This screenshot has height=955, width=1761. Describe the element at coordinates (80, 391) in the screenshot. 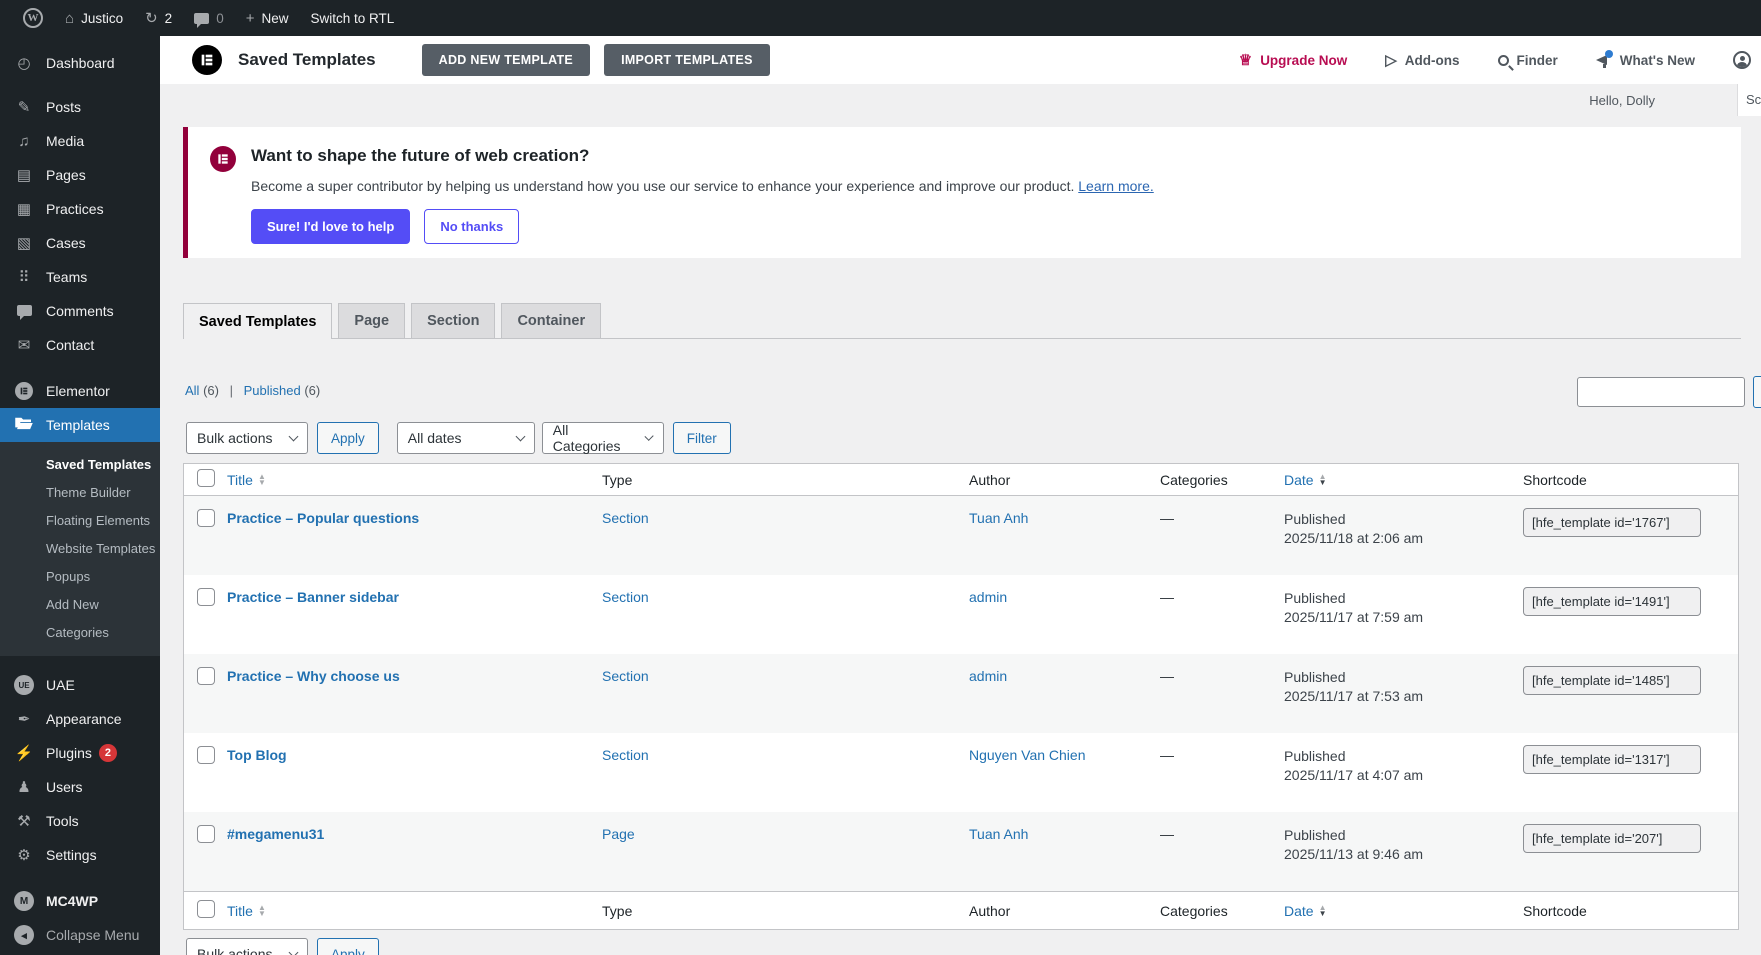

I see `sidebar-item-elementor: Elementor` at that location.